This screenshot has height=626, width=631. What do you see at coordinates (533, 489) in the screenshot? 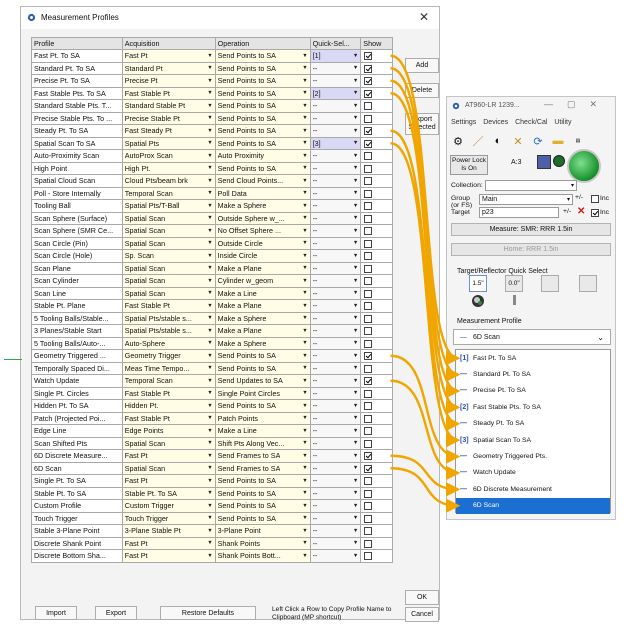
I see `mp-list-item: — 6D Discrete Measurement` at bounding box center [533, 489].